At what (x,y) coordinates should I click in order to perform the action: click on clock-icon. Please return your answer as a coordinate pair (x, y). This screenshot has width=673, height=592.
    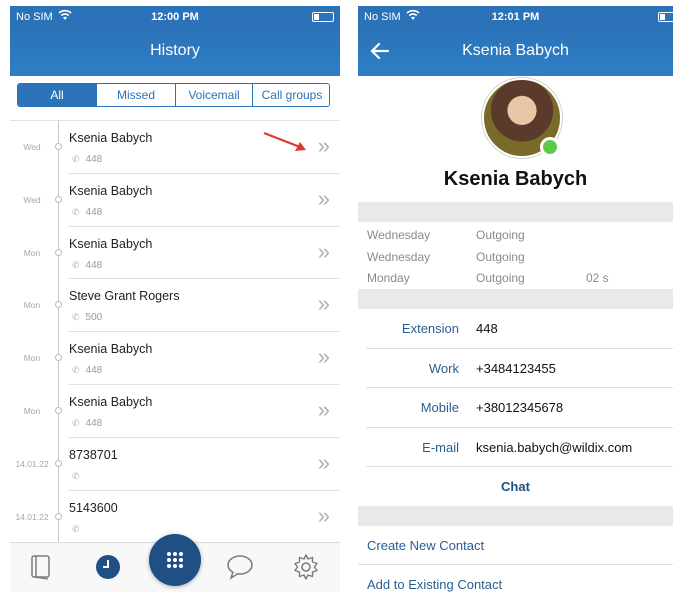
    Looking at the image, I should click on (108, 567).